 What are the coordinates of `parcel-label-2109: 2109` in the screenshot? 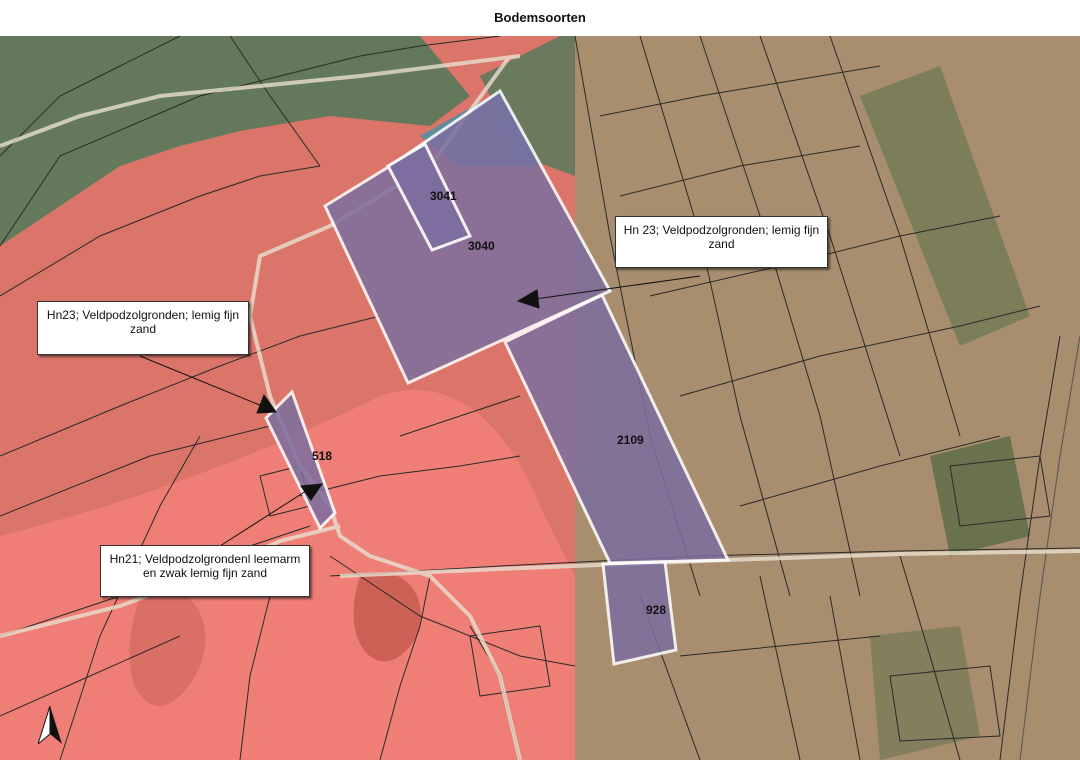 It's located at (630, 440).